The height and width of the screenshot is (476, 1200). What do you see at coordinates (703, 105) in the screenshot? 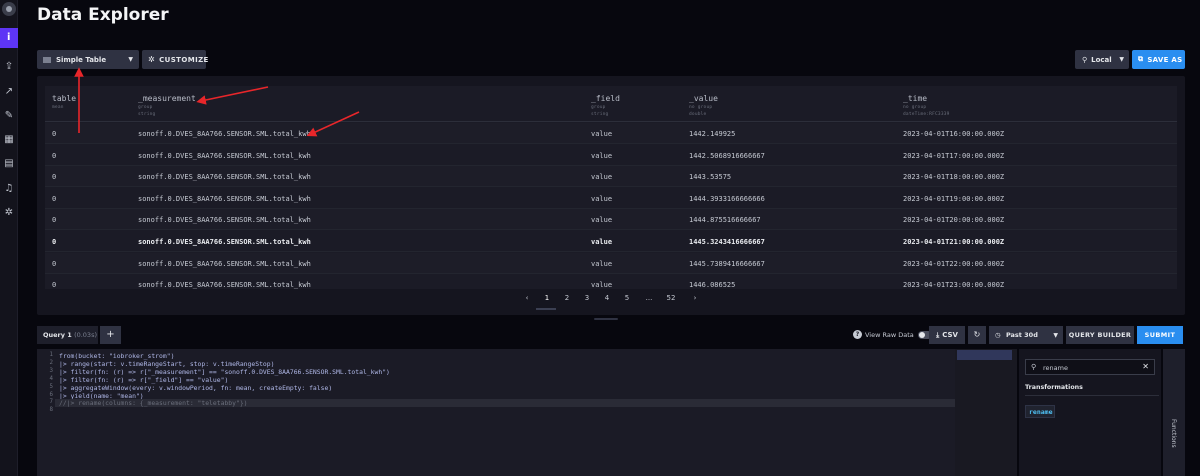
I see `column-header-value: _value no group double` at bounding box center [703, 105].